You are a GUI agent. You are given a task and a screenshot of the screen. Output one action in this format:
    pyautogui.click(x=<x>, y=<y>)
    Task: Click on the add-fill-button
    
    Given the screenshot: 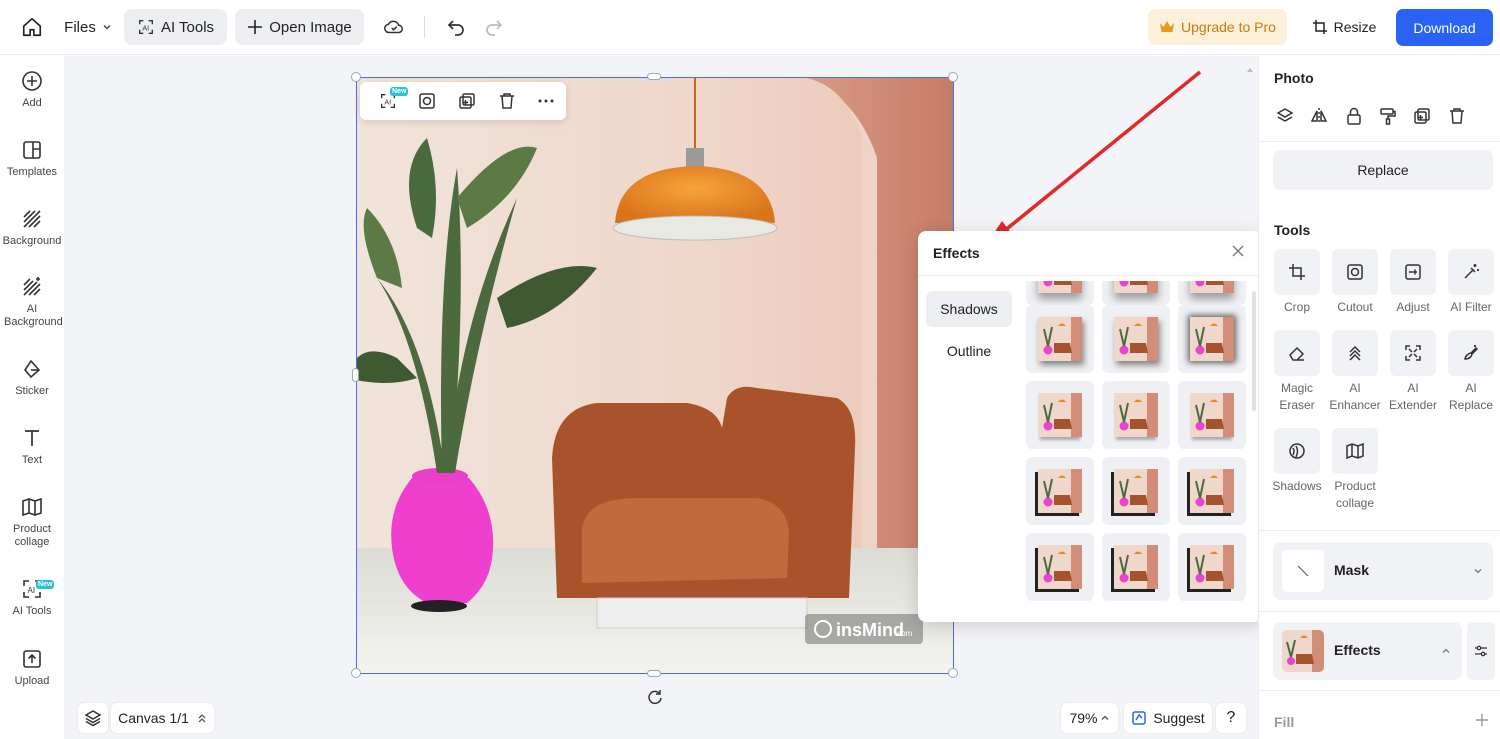 What is the action you would take?
    pyautogui.click(x=1482, y=722)
    